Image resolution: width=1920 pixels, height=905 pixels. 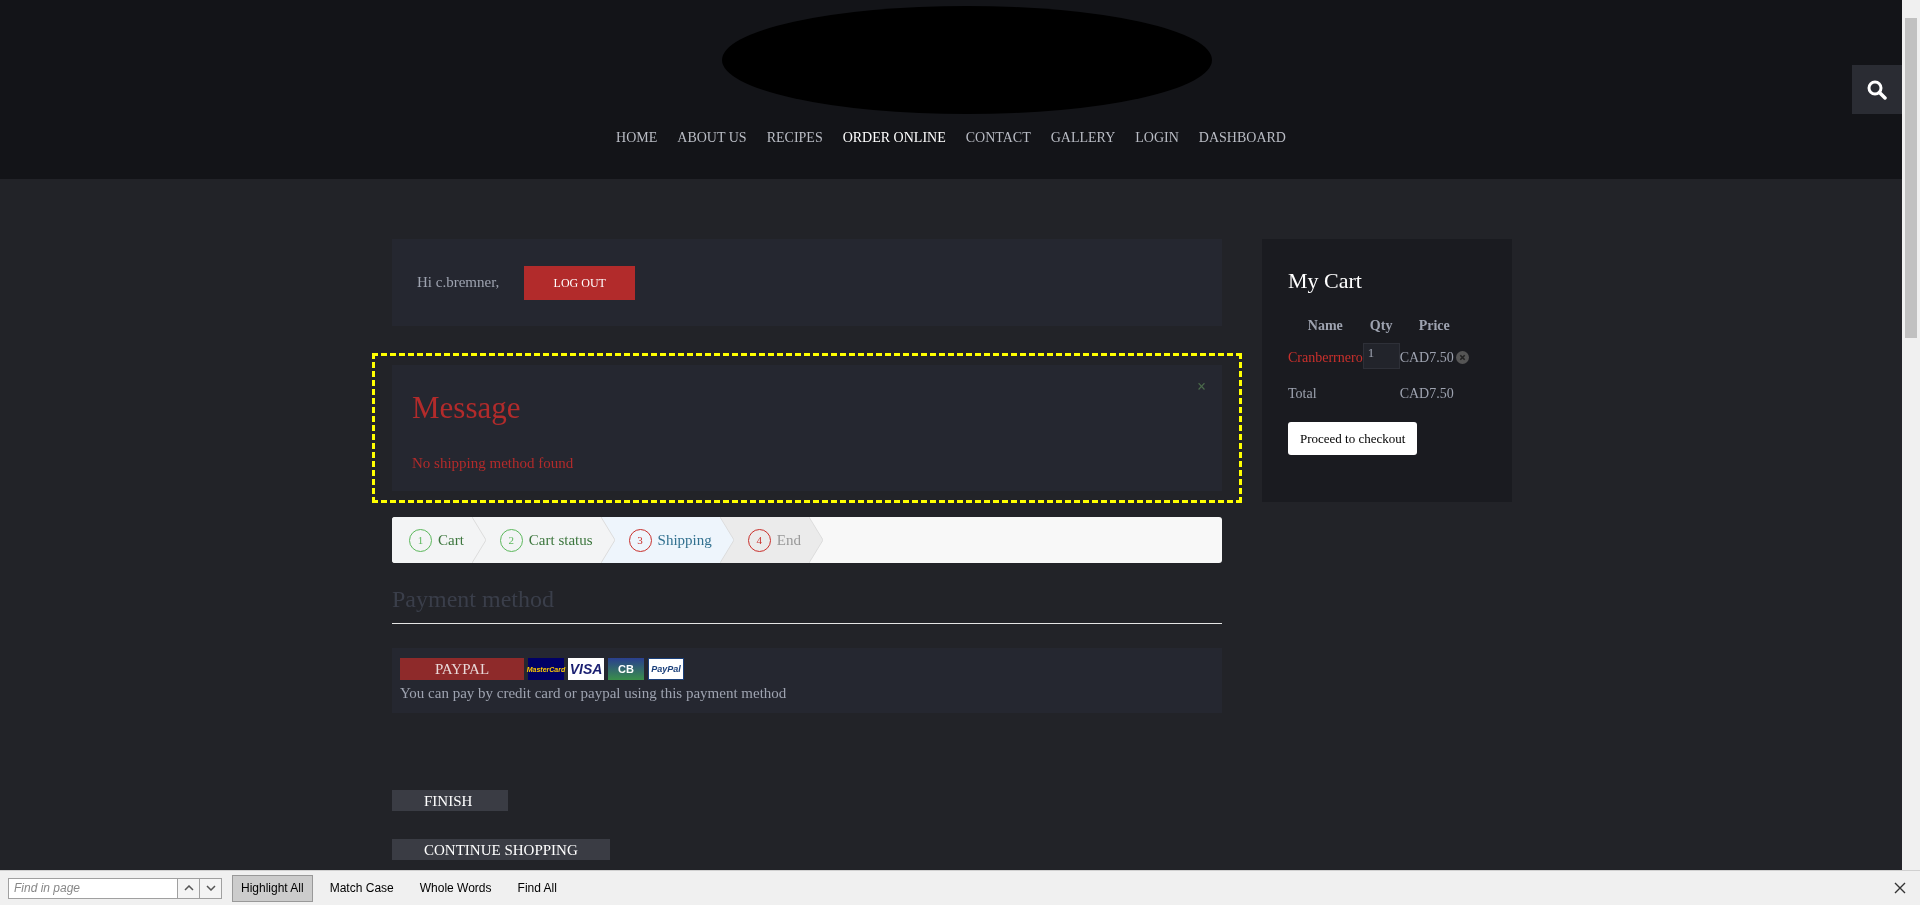 I want to click on checkout-step: 1 Cart, so click(x=432, y=540).